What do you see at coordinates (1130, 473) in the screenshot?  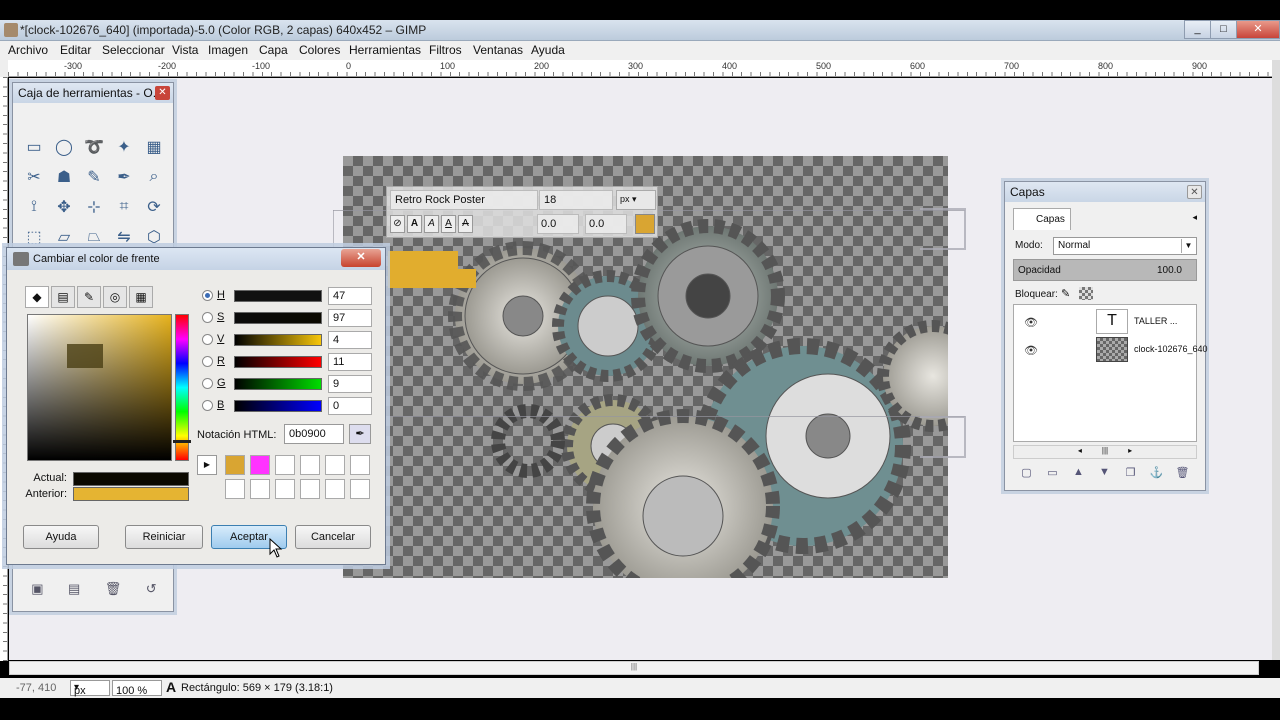 I see `duplicate-layer-icon: ❐` at bounding box center [1130, 473].